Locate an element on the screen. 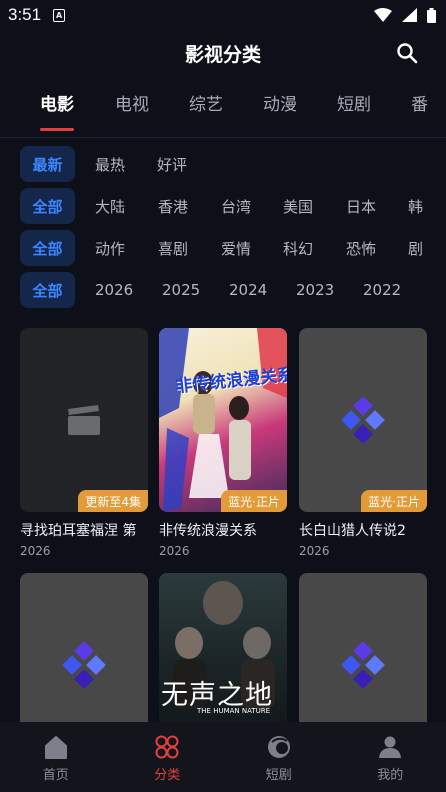 This screenshot has width=446, height=792. short-drama-icon is located at coordinates (278, 747).